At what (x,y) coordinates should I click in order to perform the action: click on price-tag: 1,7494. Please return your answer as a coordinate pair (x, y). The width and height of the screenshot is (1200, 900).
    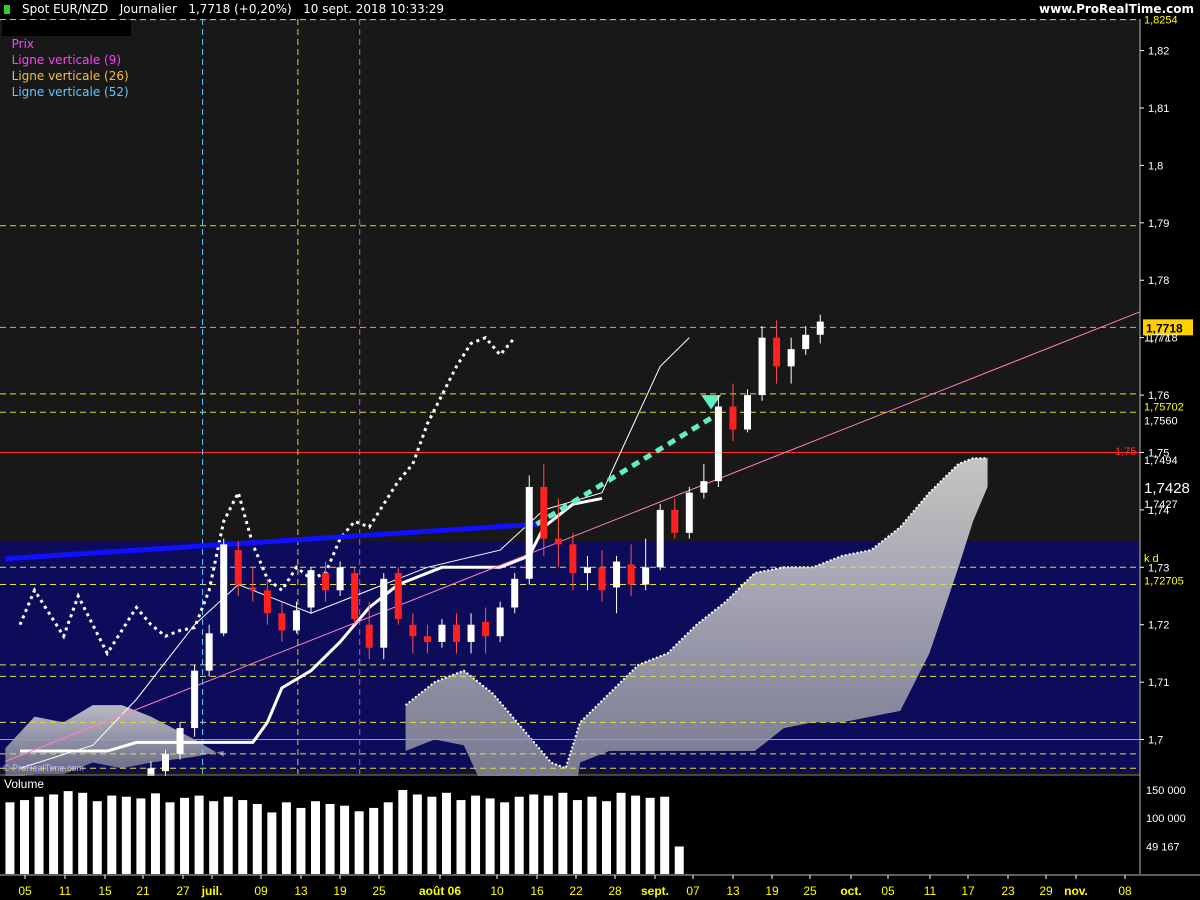
    Looking at the image, I should click on (1161, 461).